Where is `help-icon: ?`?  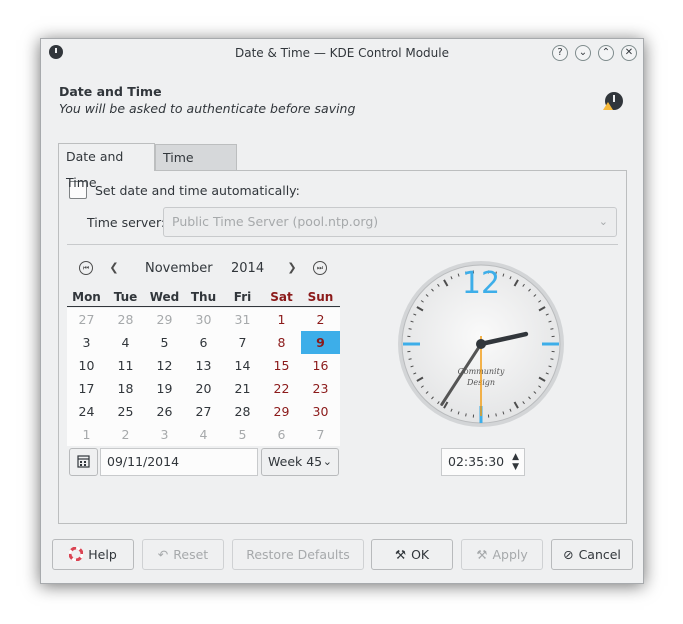
help-icon: ? is located at coordinates (560, 53).